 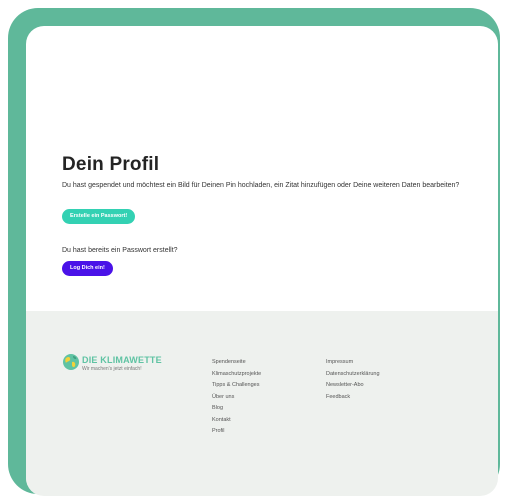 What do you see at coordinates (99, 216) in the screenshot?
I see `create-password-button: Erstelle ein Passwort!` at bounding box center [99, 216].